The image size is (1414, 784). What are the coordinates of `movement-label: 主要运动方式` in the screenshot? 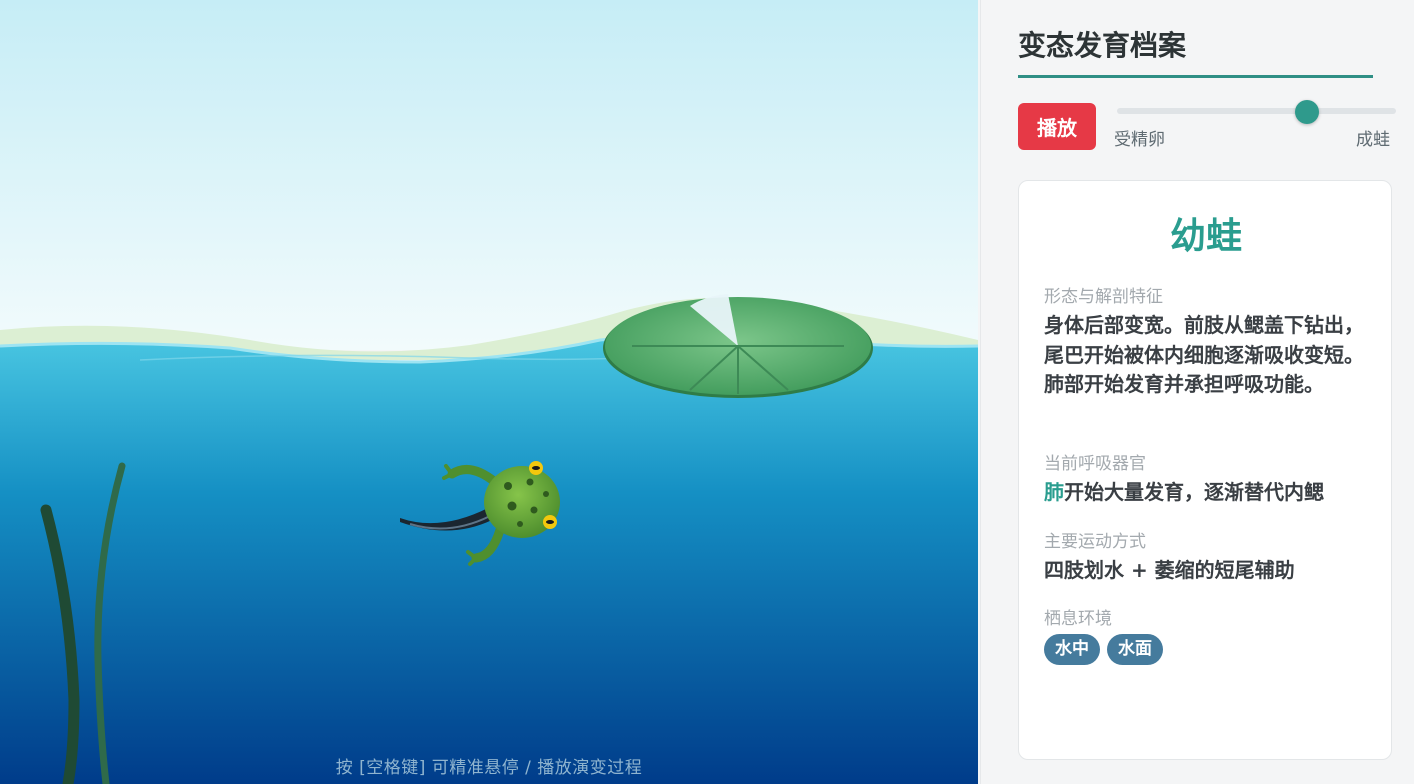 It's located at (1095, 542).